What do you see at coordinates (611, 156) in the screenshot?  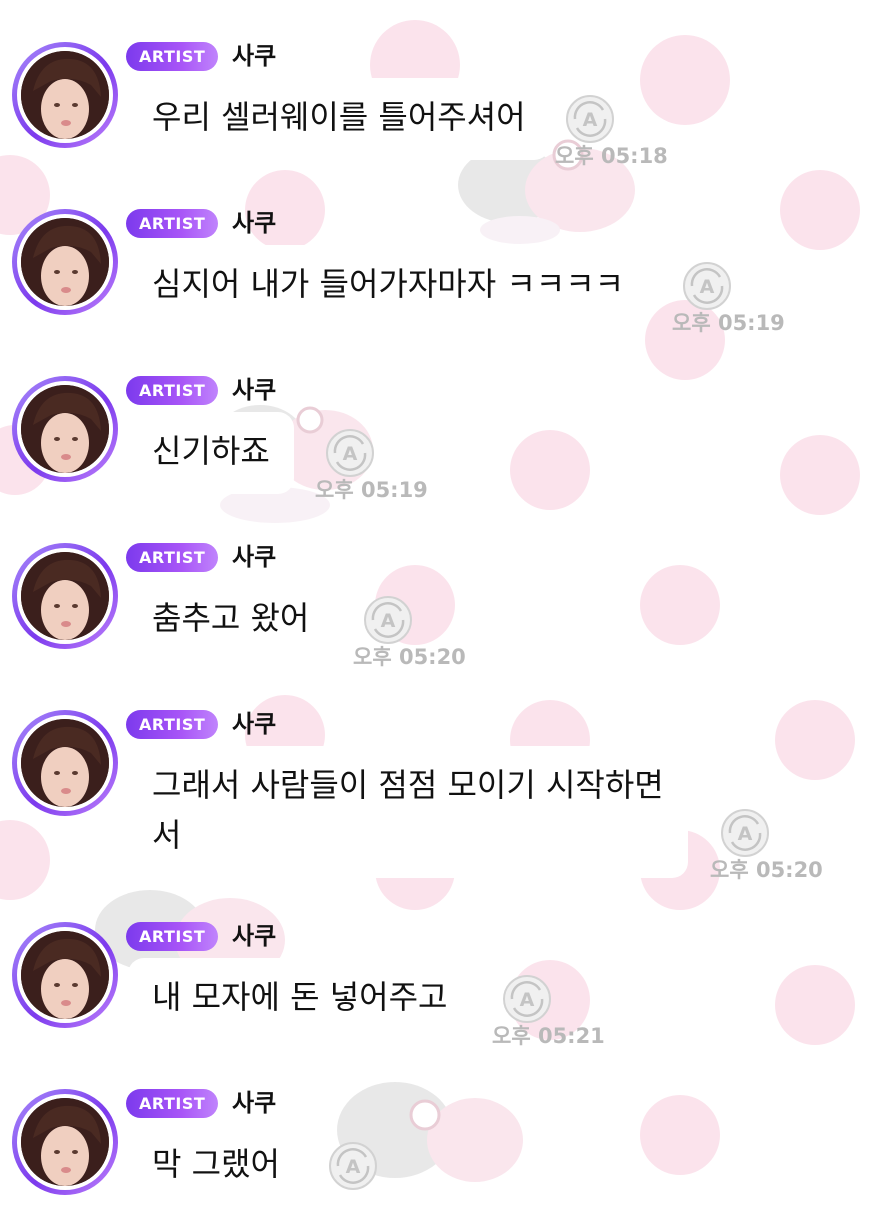 I see `message-timestamp: 오후 05:18` at bounding box center [611, 156].